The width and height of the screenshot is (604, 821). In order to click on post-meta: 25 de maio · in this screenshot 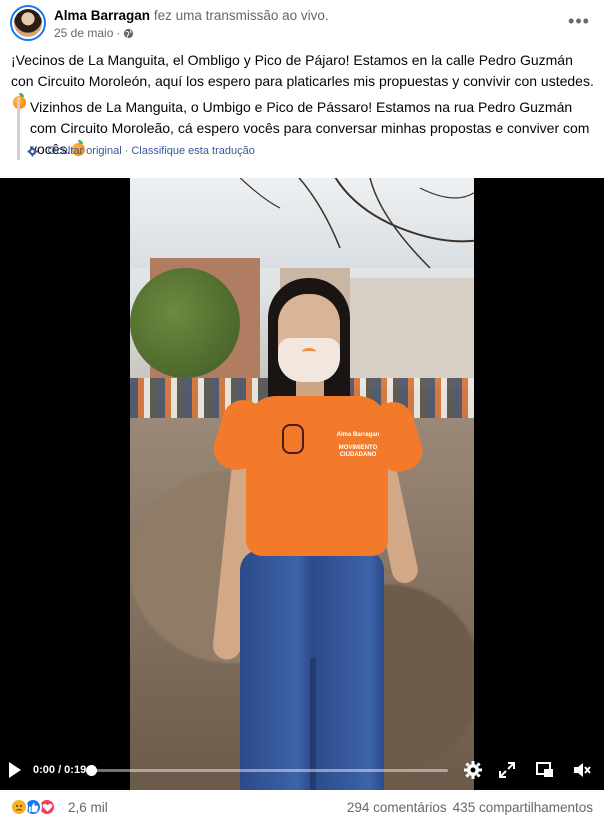, I will do `click(94, 33)`.